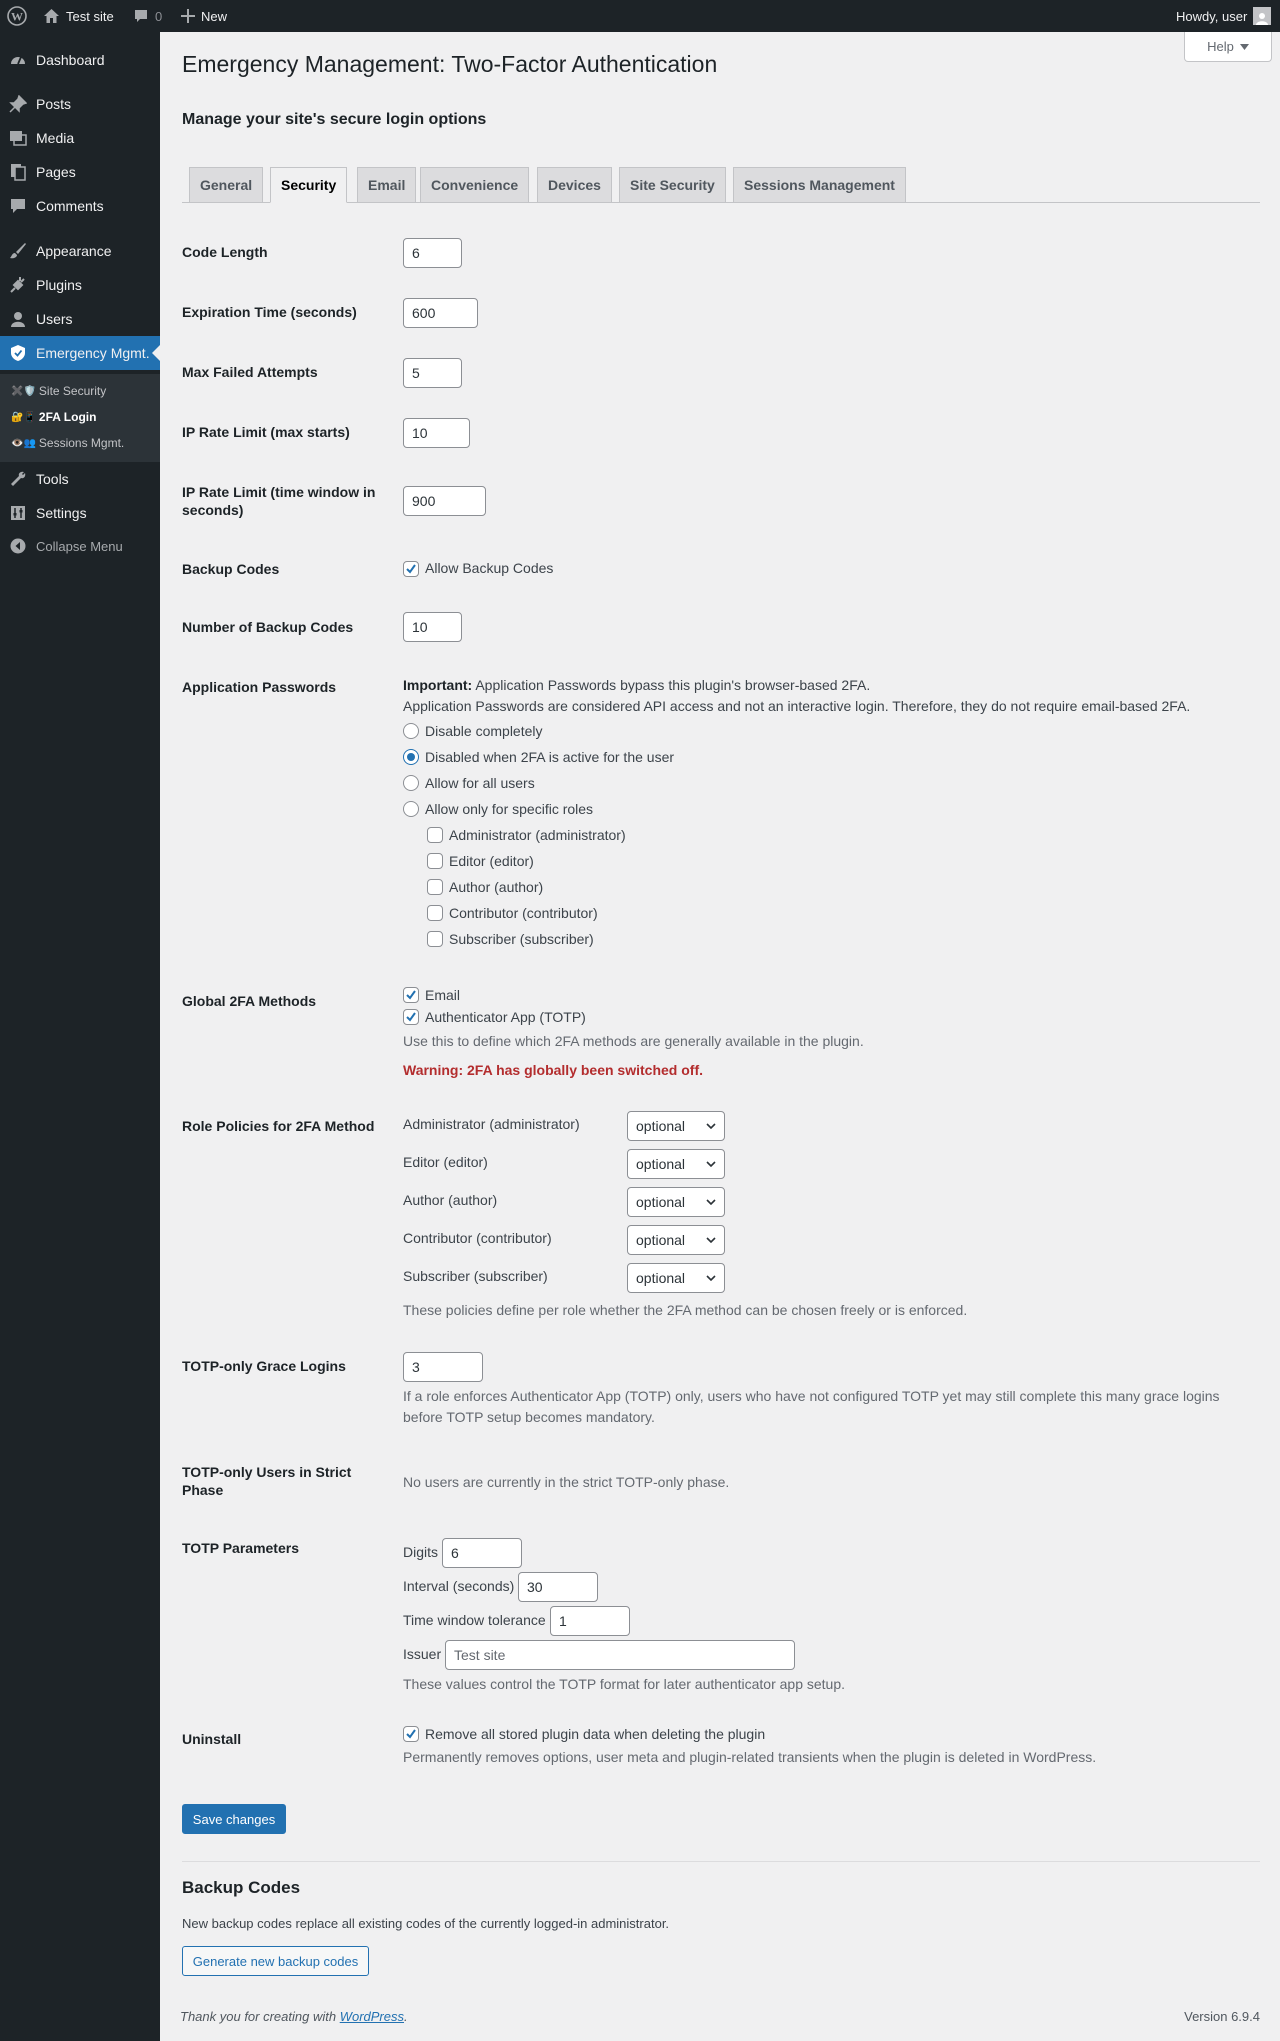 This screenshot has height=2041, width=1280. I want to click on save-changes-button: Save changes, so click(234, 1819).